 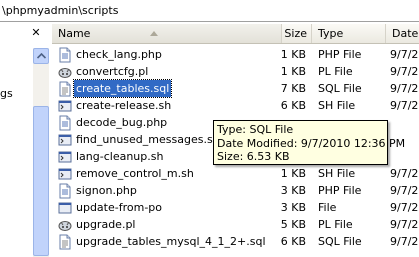 I want to click on file-name: lang-cleanup.sh, so click(x=120, y=156).